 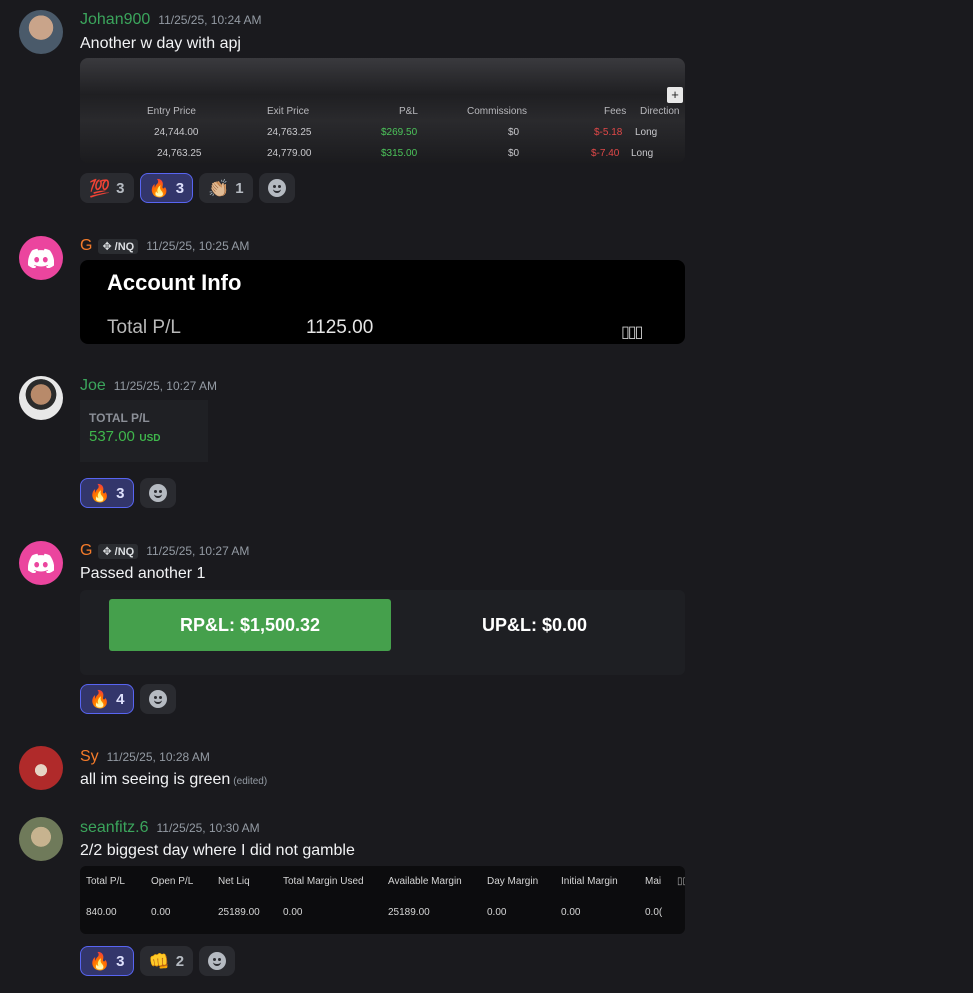 I want to click on account-info-embed: Account Info Total P/L 1125.00 ▯▯▯, so click(x=382, y=302).